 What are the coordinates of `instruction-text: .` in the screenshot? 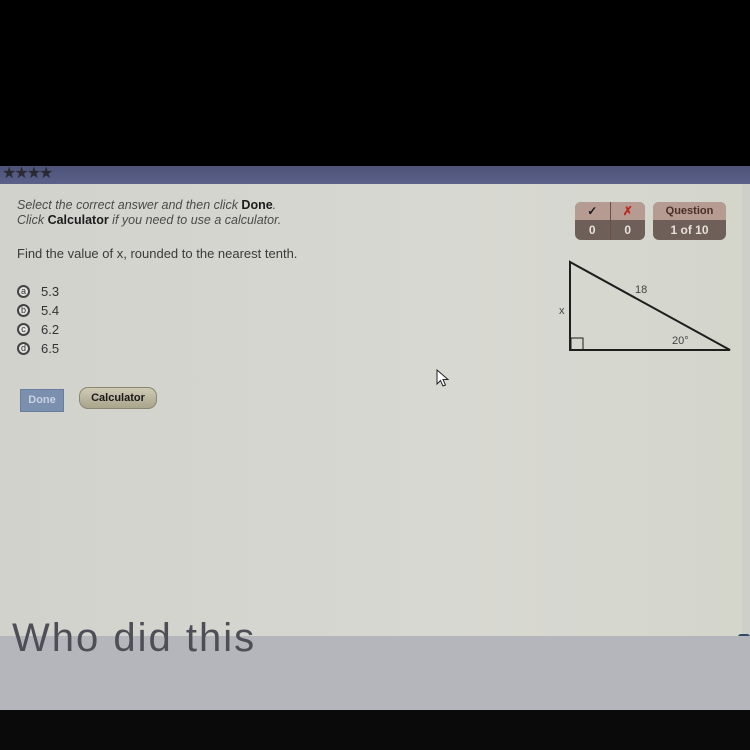 It's located at (274, 205).